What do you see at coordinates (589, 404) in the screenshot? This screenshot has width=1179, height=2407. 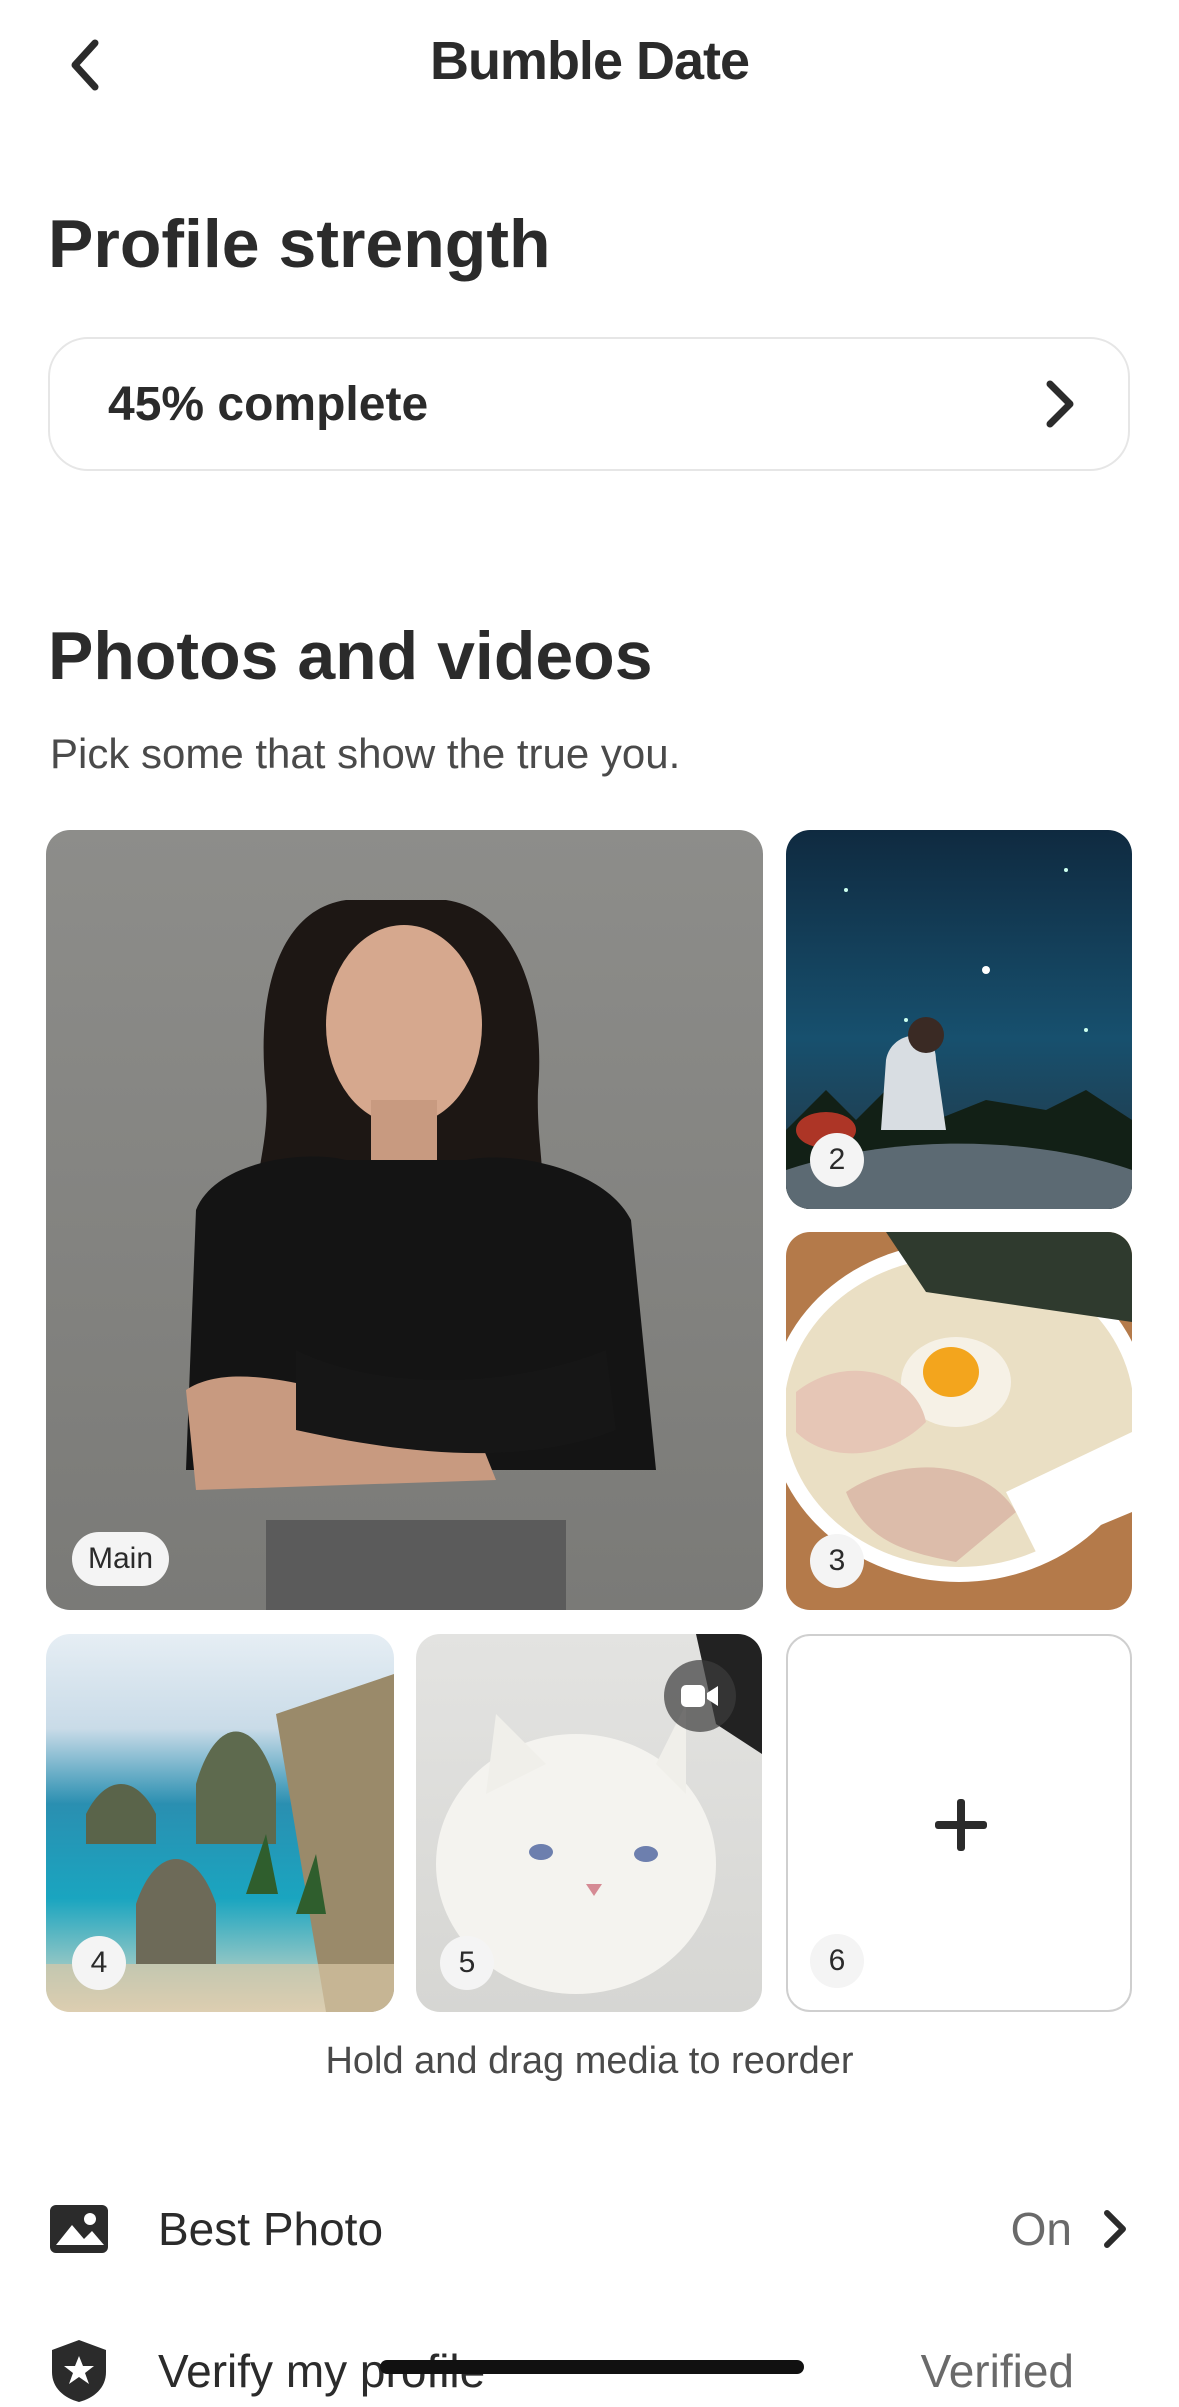 I see `profile-strength-card: 45% complete` at bounding box center [589, 404].